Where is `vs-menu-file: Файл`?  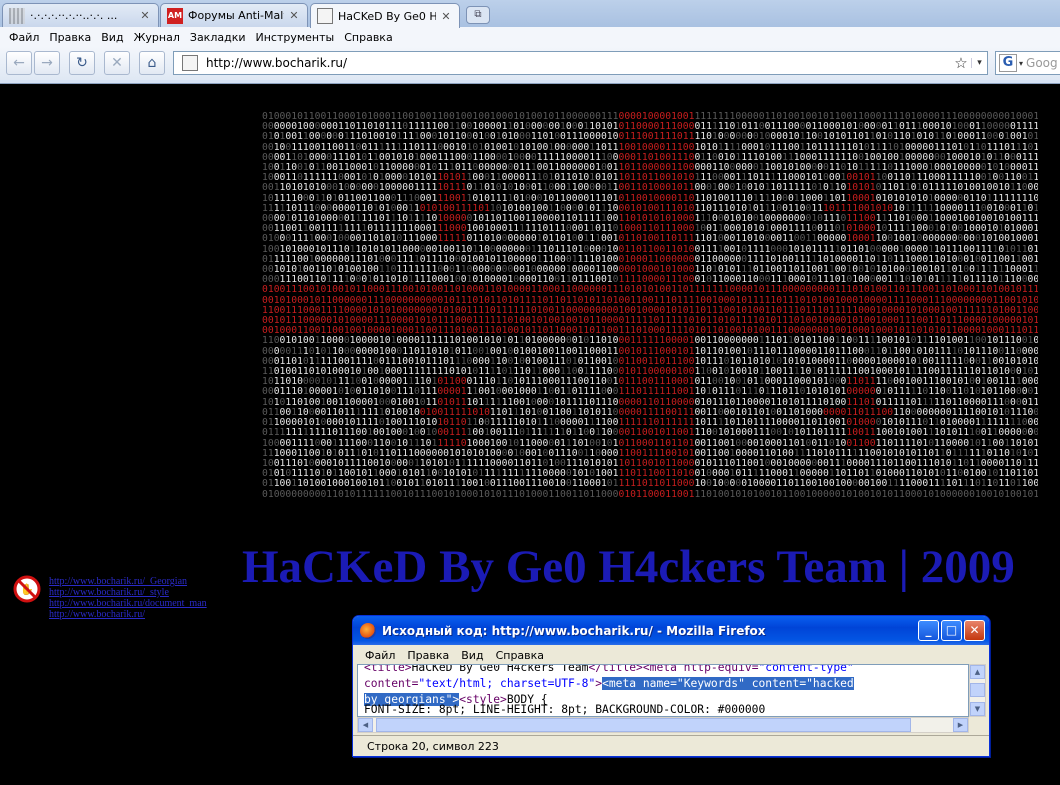 vs-menu-file: Файл is located at coordinates (380, 655).